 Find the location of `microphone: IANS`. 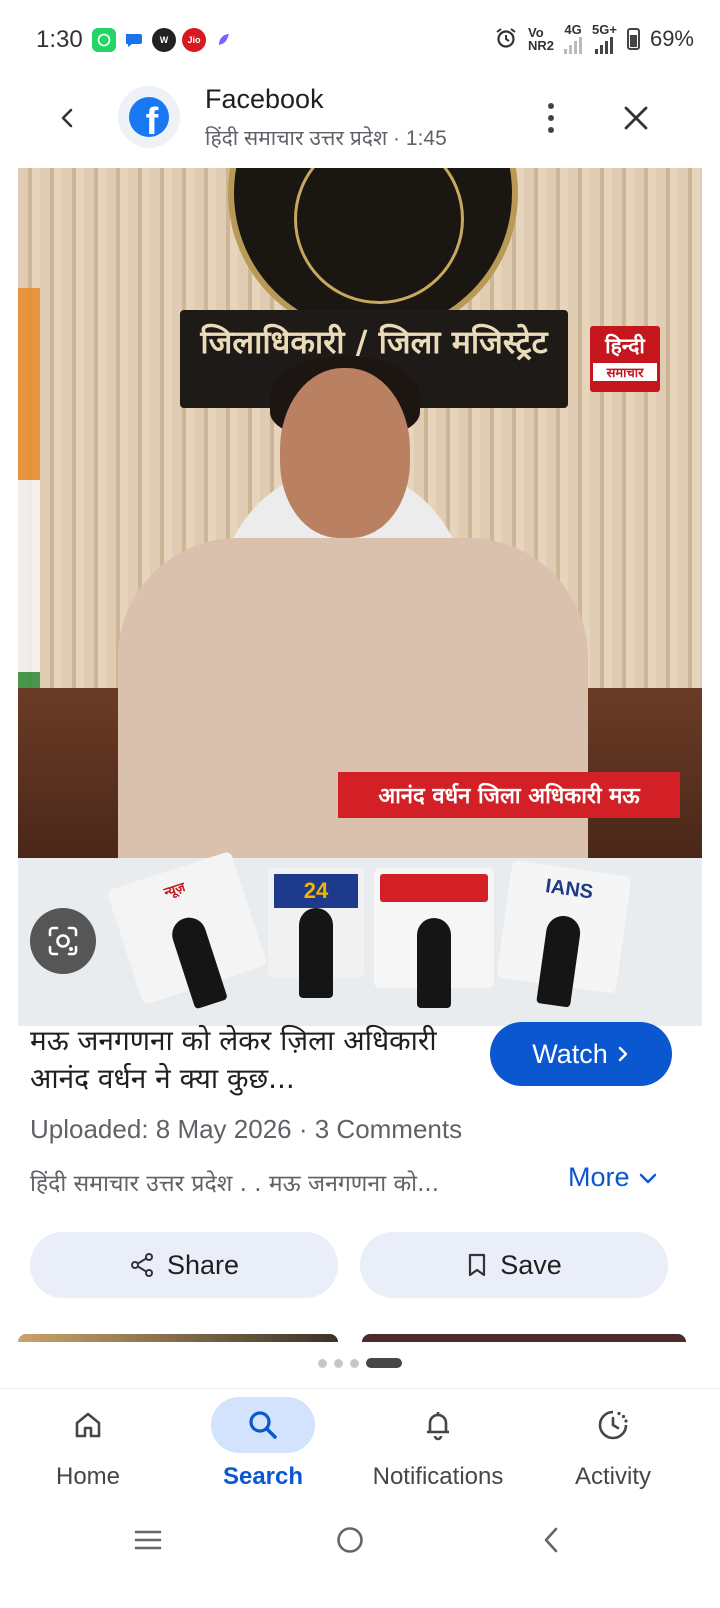

microphone: IANS is located at coordinates (564, 934).